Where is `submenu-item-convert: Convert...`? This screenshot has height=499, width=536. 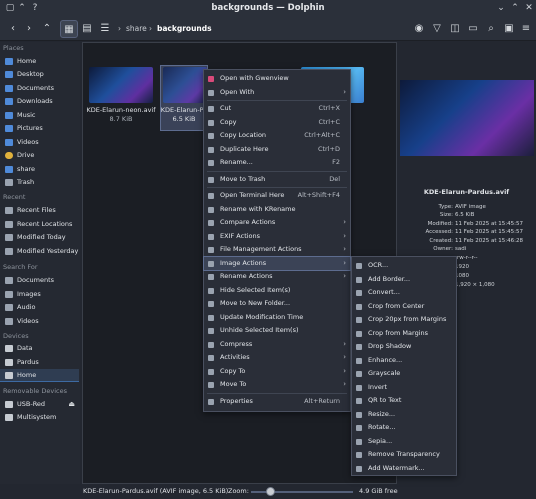
submenu-item-convert: Convert... is located at coordinates (404, 293).